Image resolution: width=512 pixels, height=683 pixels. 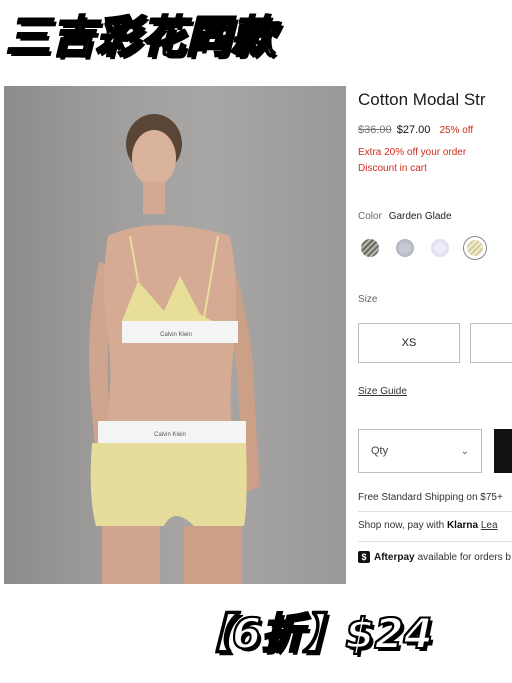 What do you see at coordinates (380, 451) in the screenshot?
I see `quantity-placeholder: Qty` at bounding box center [380, 451].